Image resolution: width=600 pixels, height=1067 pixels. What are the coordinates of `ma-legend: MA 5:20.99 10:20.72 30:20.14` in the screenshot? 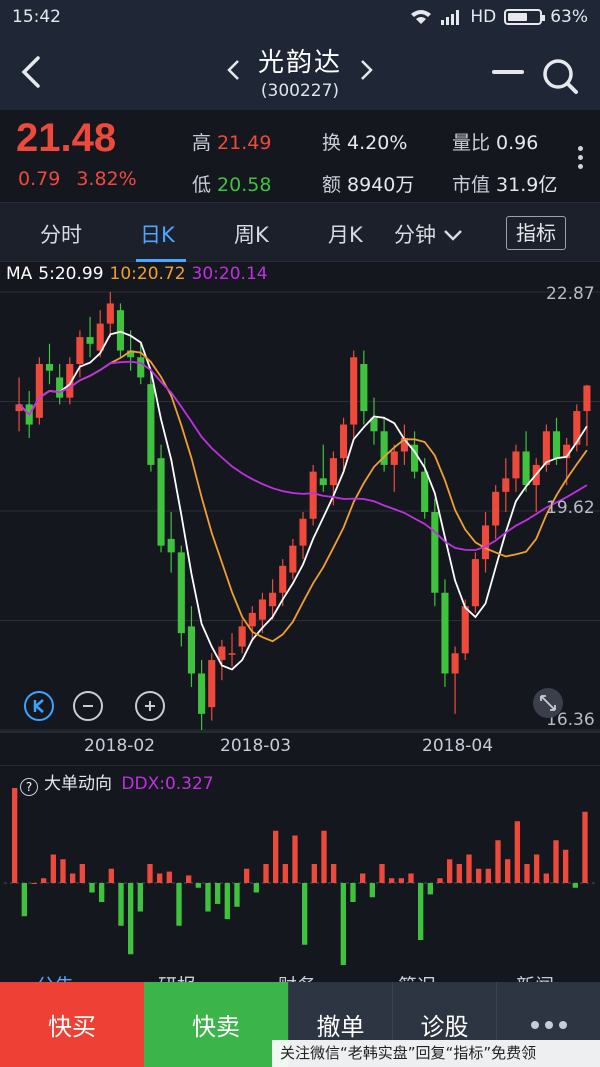 It's located at (140, 274).